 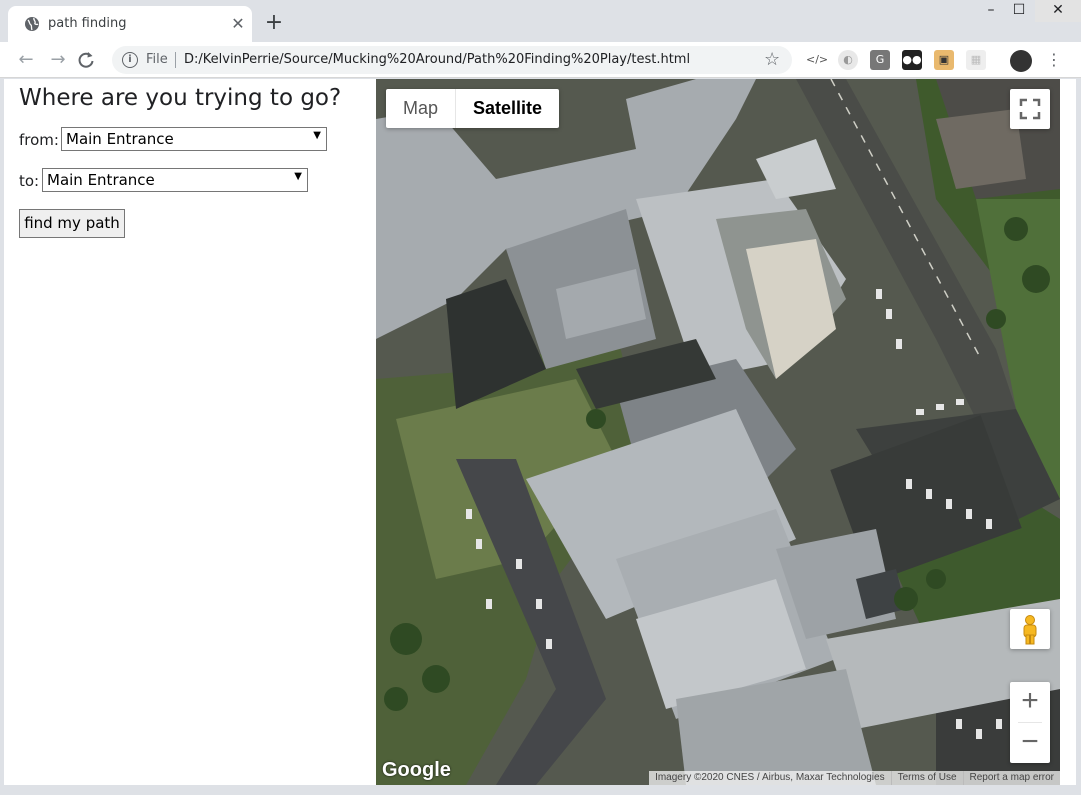 What do you see at coordinates (1054, 60) in the screenshot?
I see `menu-kebab-icon: ⋮` at bounding box center [1054, 60].